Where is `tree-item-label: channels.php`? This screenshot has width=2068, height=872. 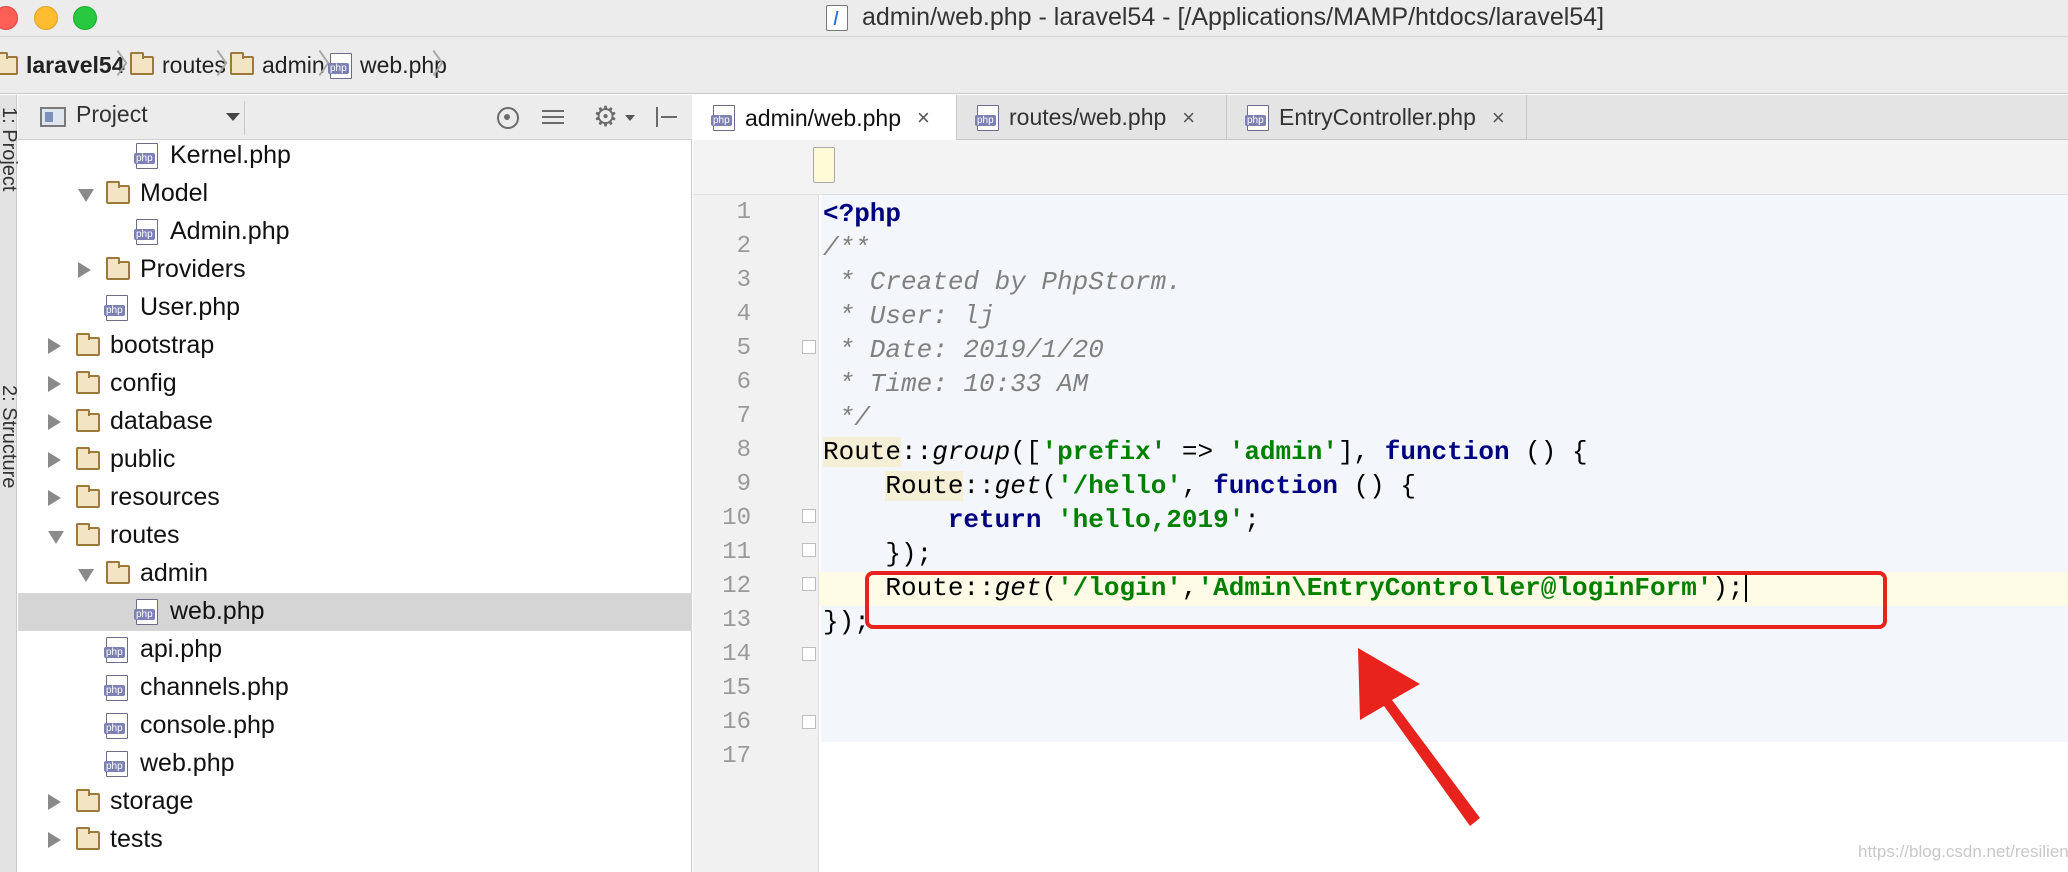
tree-item-label: channels.php is located at coordinates (214, 687).